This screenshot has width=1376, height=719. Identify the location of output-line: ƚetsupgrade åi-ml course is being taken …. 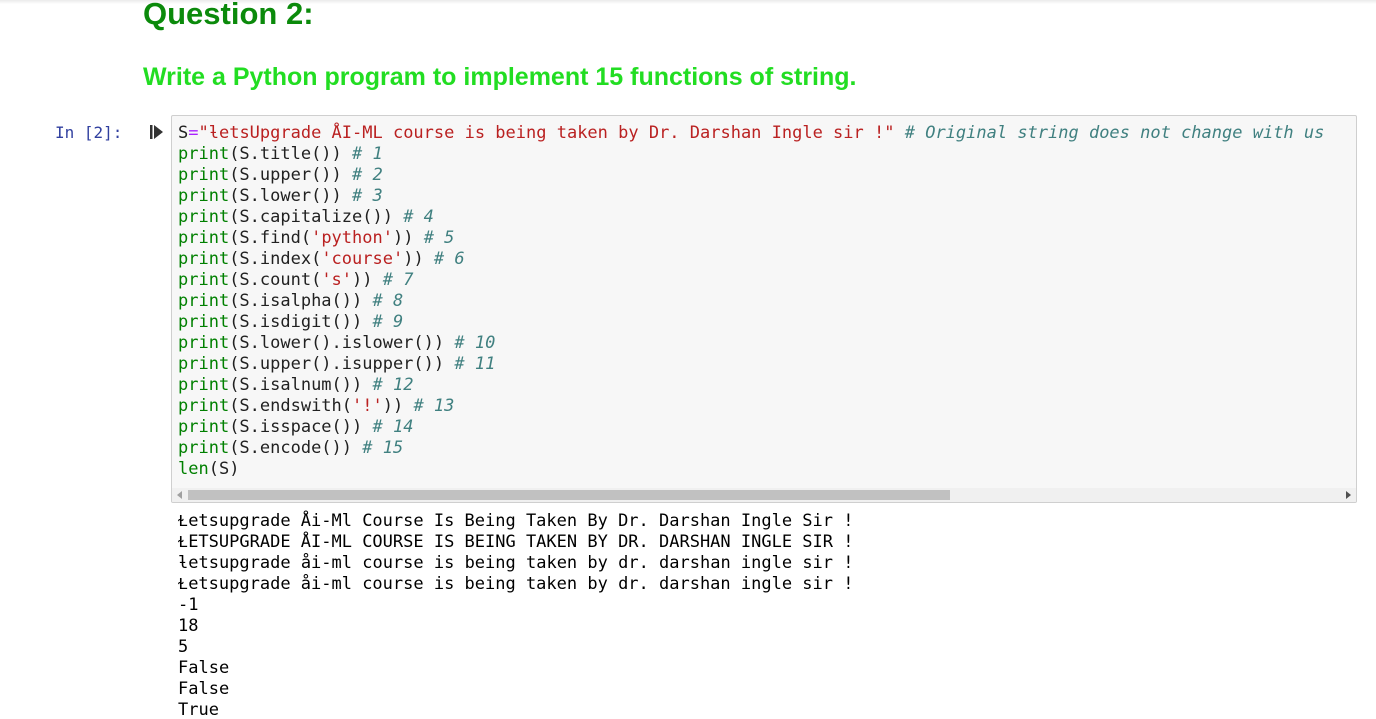
(516, 563).